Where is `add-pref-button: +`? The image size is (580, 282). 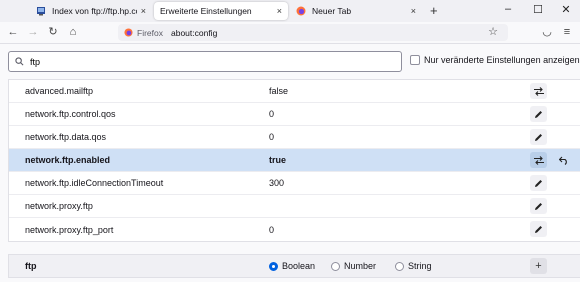 add-pref-button: + is located at coordinates (538, 266).